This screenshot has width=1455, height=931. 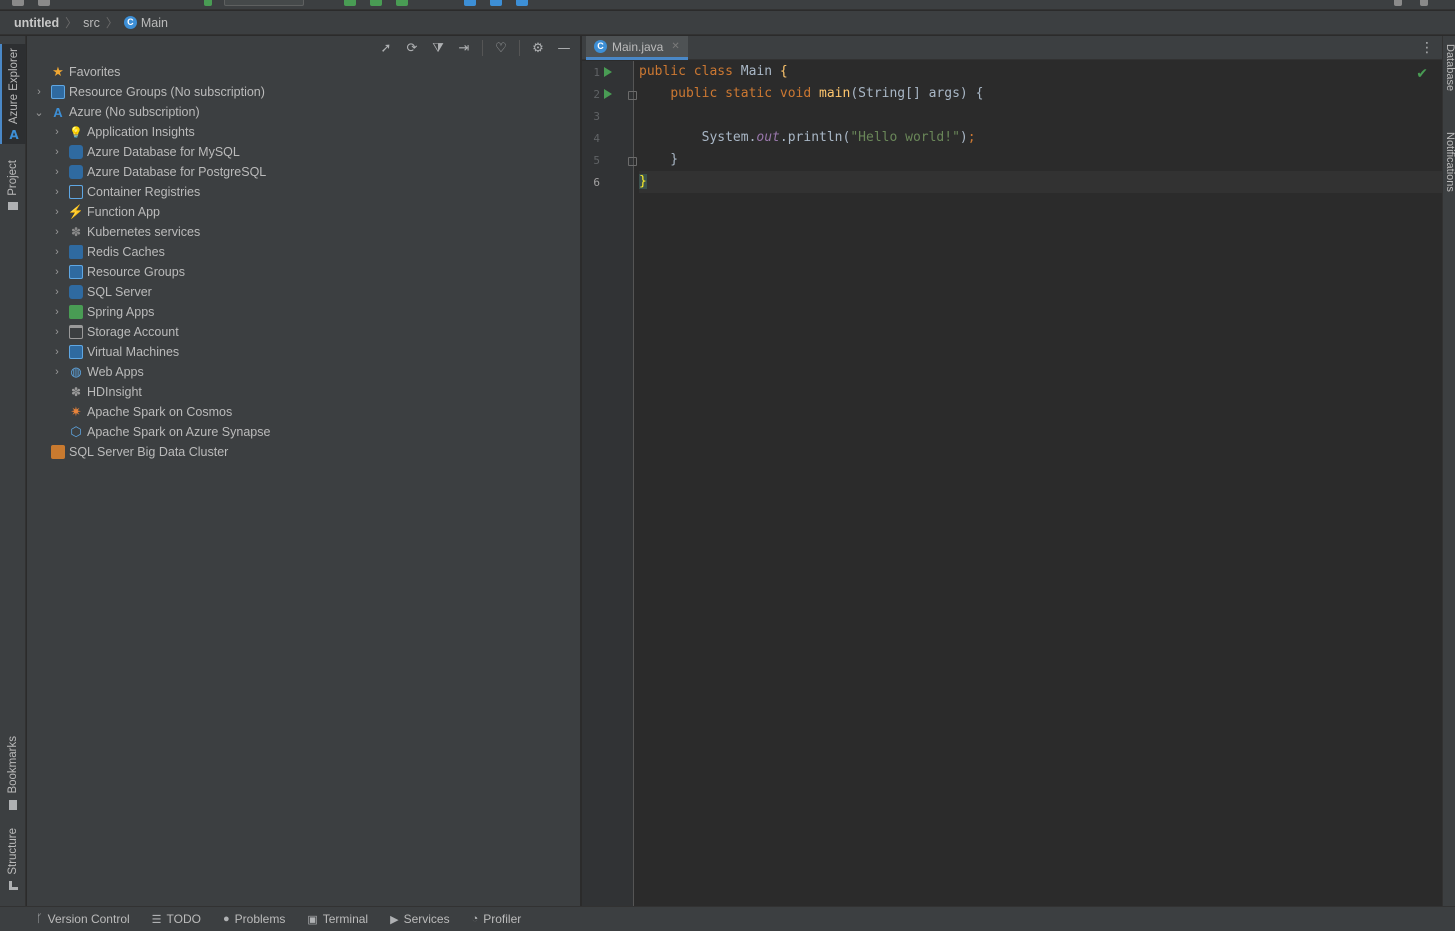 What do you see at coordinates (807, 137) in the screenshot?
I see `code-line: System.out.println("Hello world!");` at bounding box center [807, 137].